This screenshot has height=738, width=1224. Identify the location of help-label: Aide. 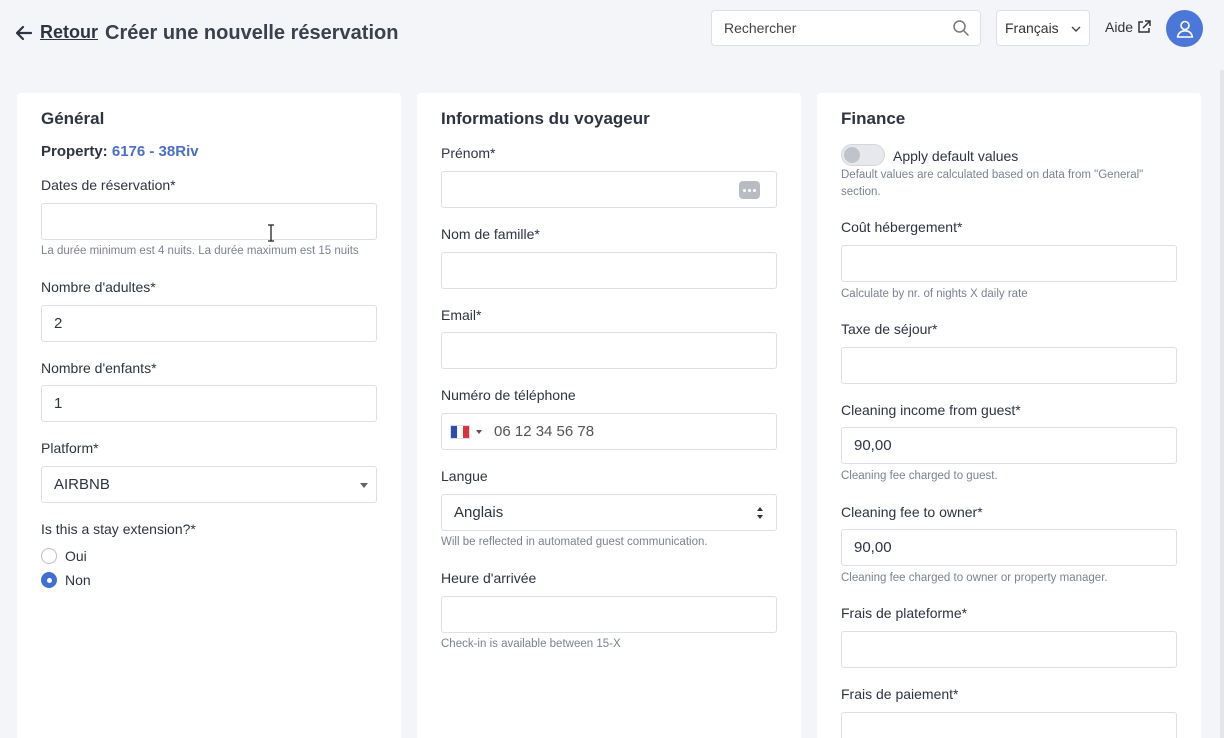
(1119, 27).